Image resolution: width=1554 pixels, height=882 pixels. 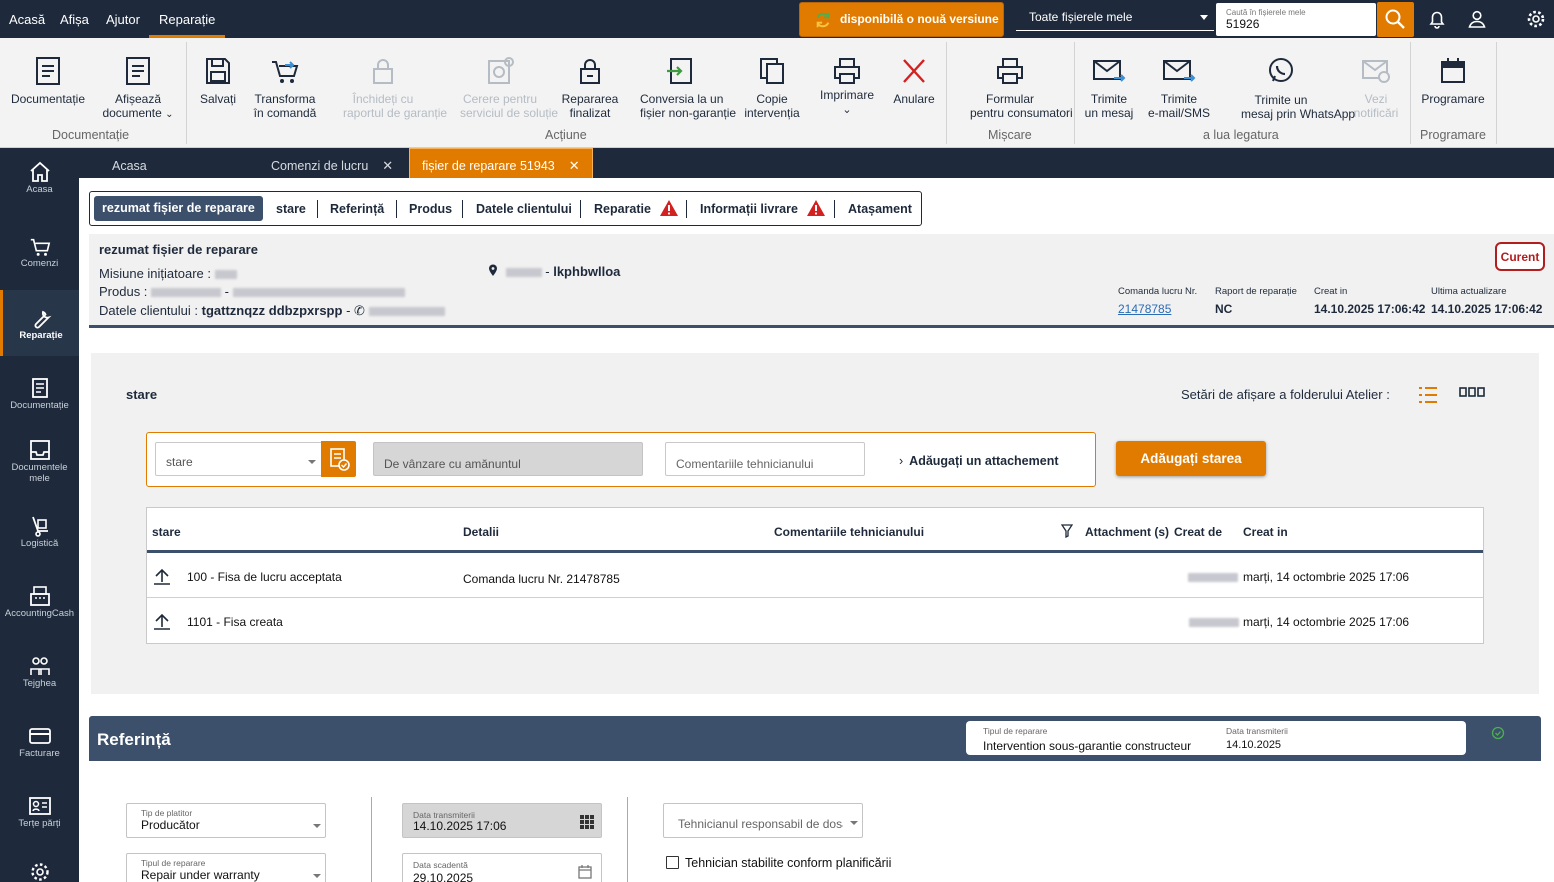 What do you see at coordinates (509, 93) in the screenshot?
I see `cerere-button: Cerere pentru serviciul de soluție` at bounding box center [509, 93].